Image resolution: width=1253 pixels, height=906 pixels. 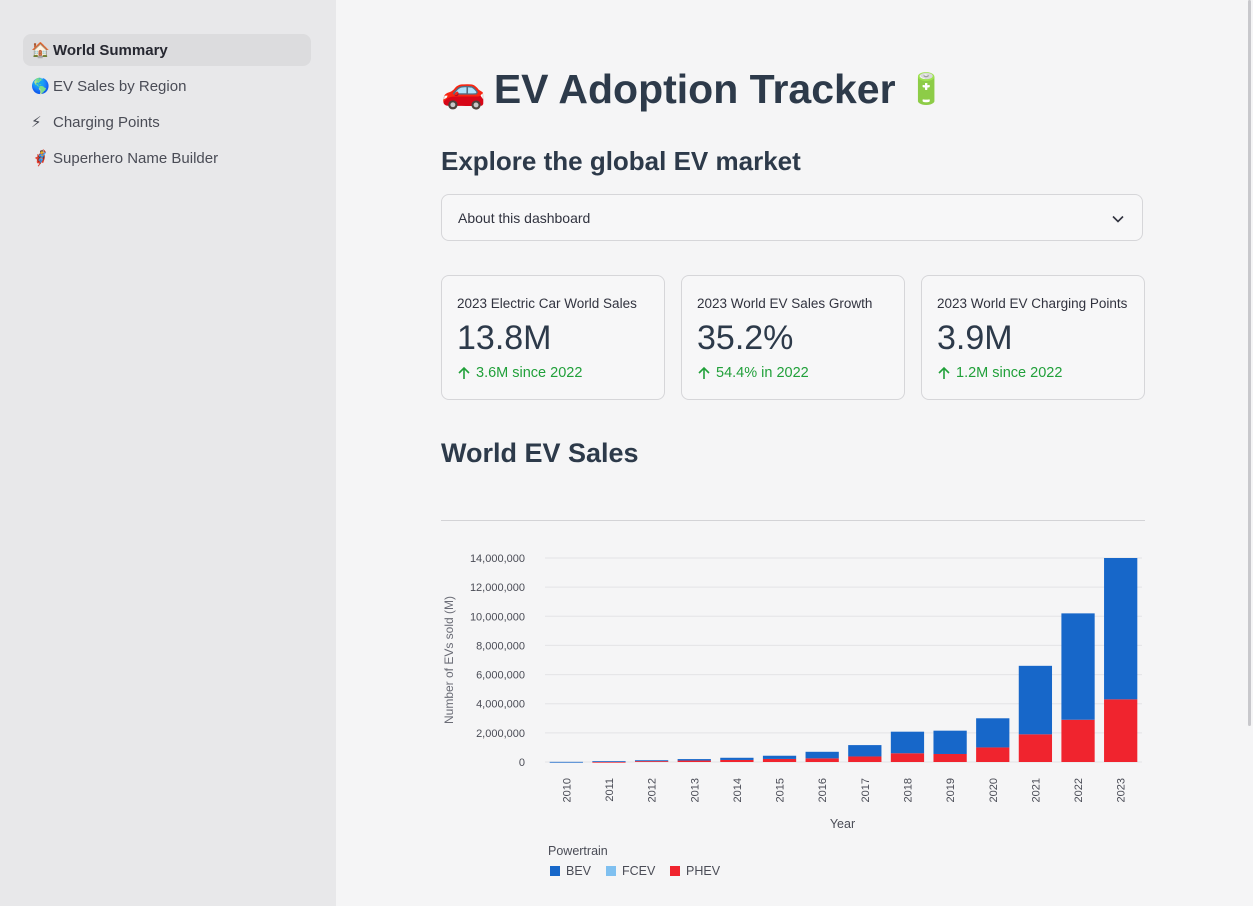 I want to click on bar-bev-2020, so click(x=993, y=733).